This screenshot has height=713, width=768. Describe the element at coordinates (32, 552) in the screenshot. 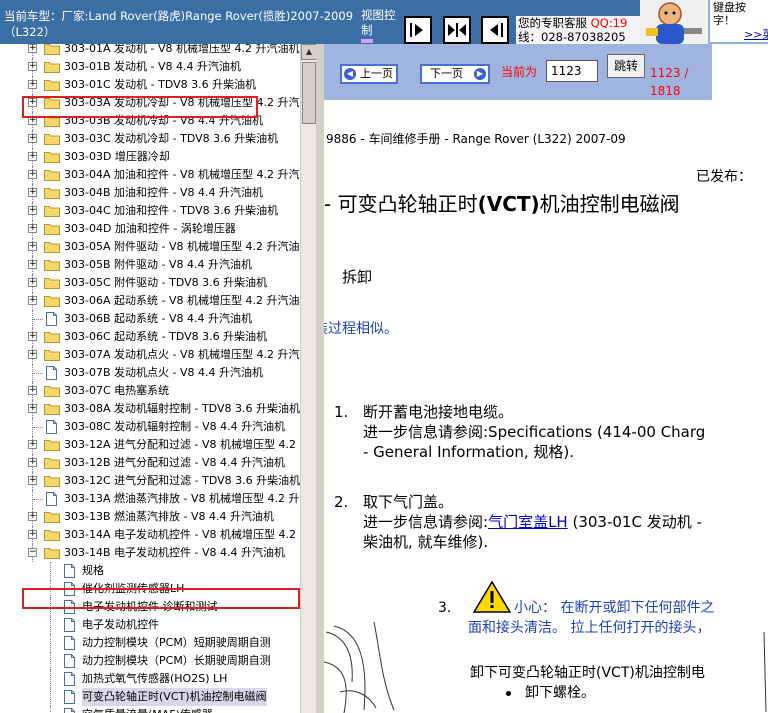

I see `collapse-icon: −` at that location.